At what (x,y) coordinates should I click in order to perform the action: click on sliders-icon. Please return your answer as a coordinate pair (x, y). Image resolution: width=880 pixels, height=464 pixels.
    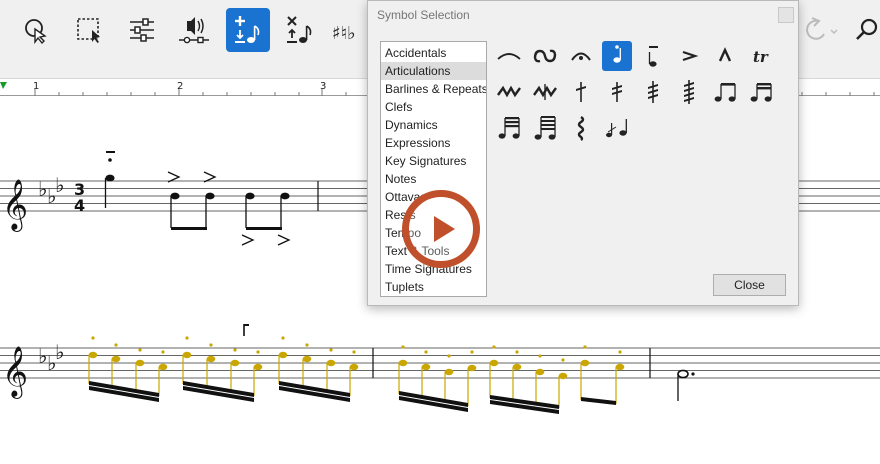
    Looking at the image, I should click on (142, 30).